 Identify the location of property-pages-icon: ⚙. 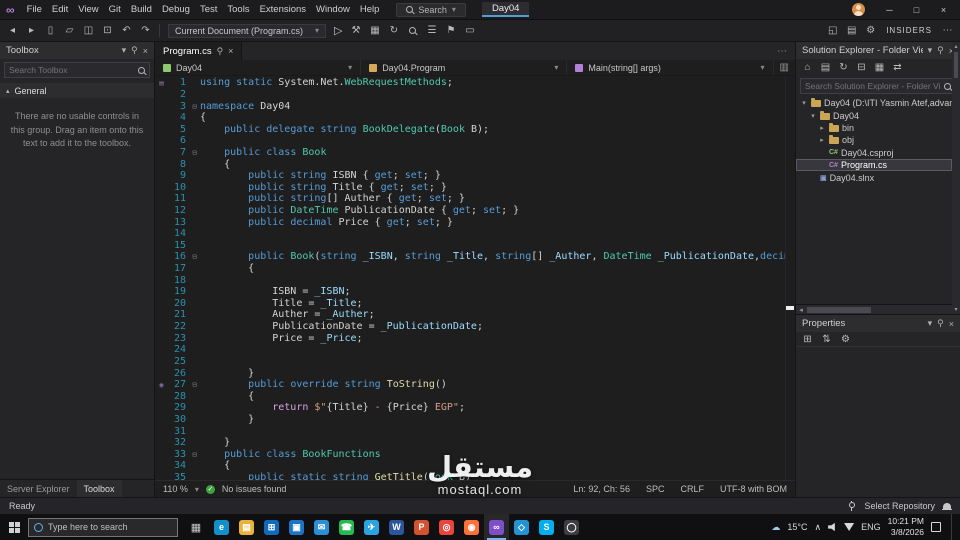
(845, 339).